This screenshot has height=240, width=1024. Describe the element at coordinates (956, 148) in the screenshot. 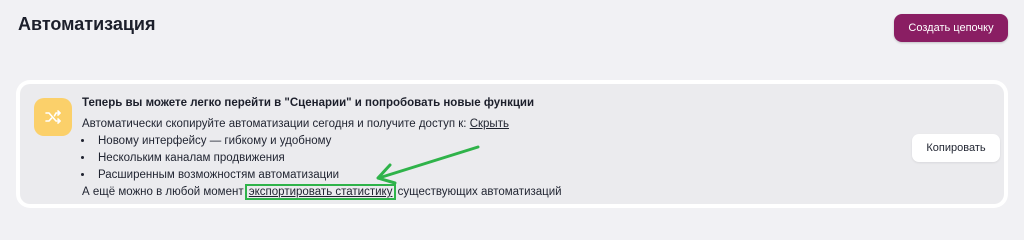

I see `copy-button: Копировать` at that location.